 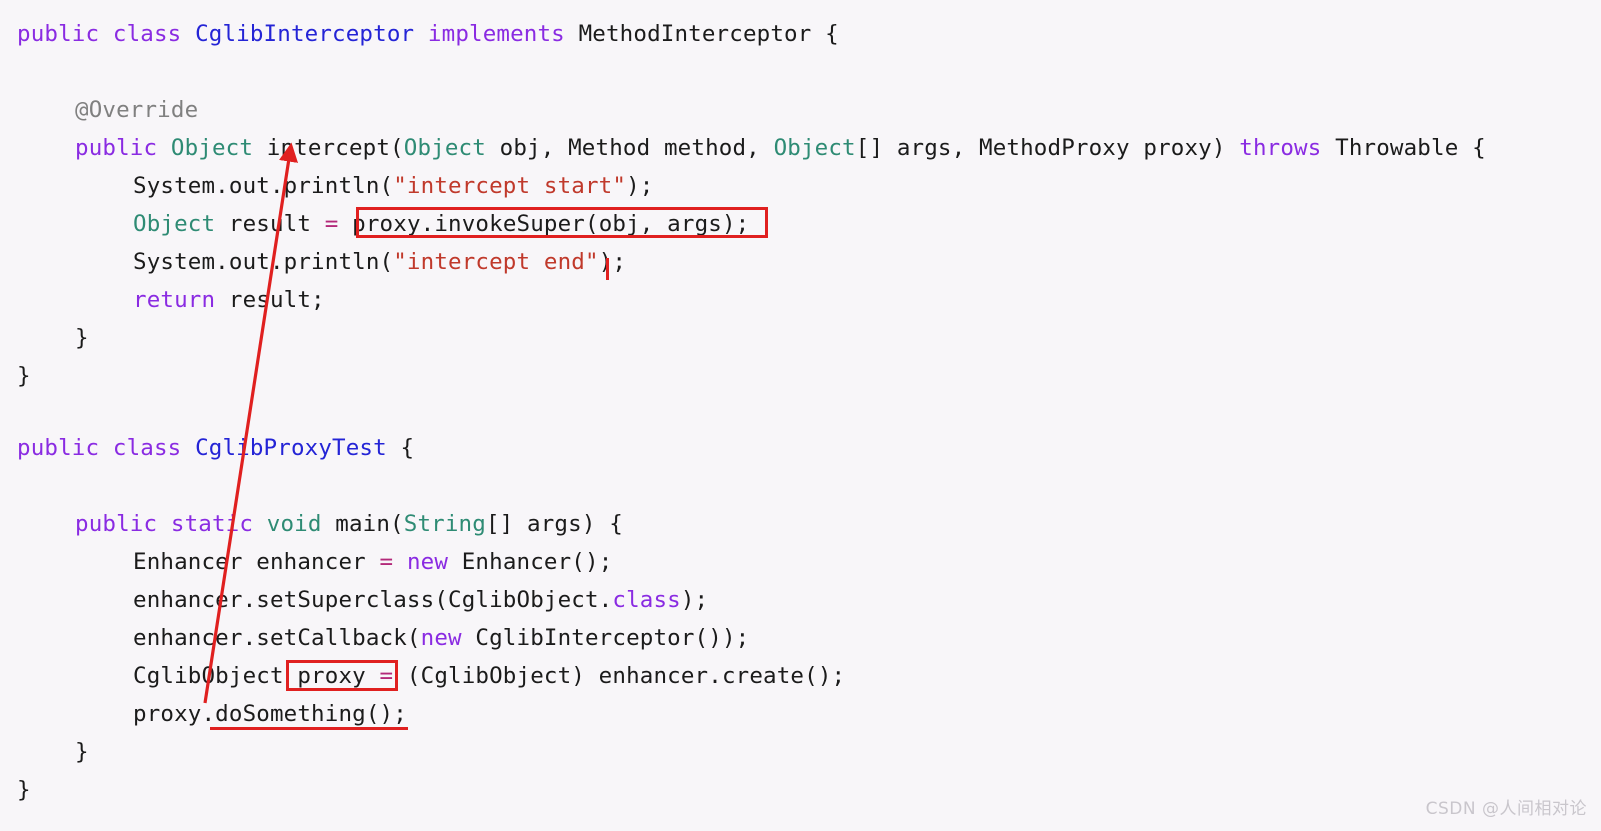 I want to click on code-token: [] args, MethodProxy proxy), so click(x=1047, y=148).